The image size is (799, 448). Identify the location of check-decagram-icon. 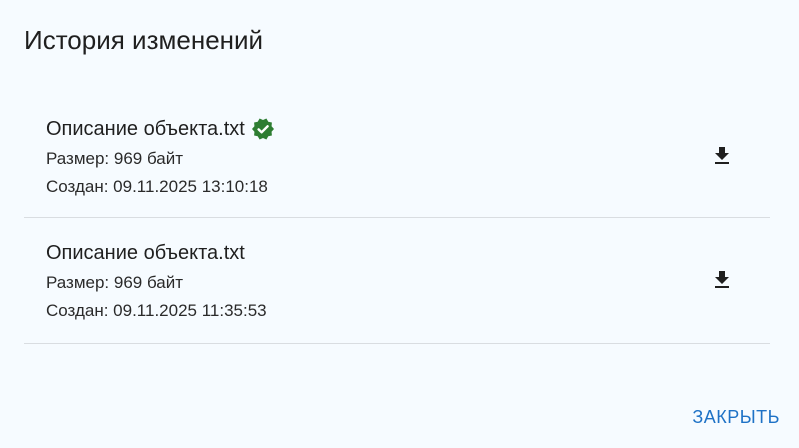
(263, 129).